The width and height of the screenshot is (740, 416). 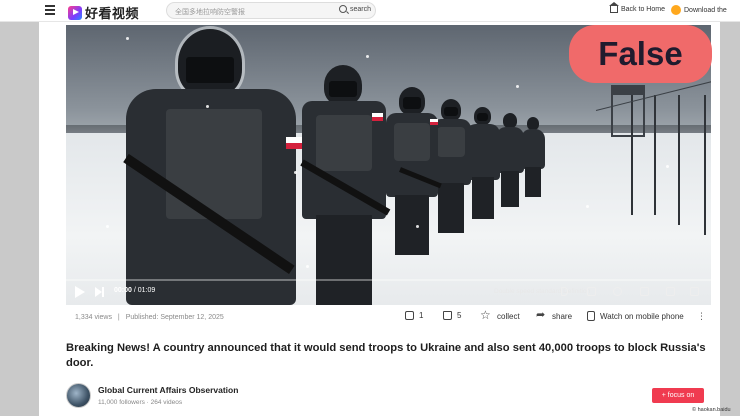 I want to click on collect-button: collect, so click(x=500, y=315).